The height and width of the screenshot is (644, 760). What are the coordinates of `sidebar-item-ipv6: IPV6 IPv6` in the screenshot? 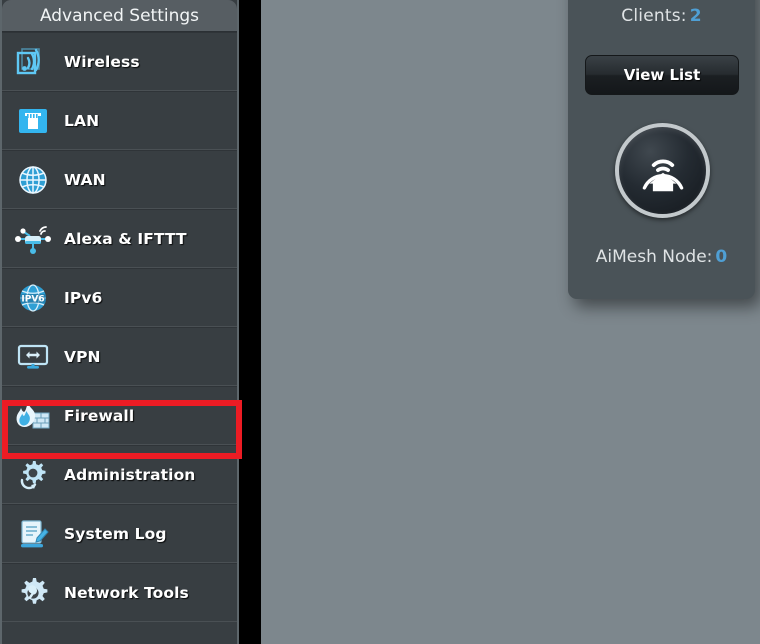 It's located at (119, 297).